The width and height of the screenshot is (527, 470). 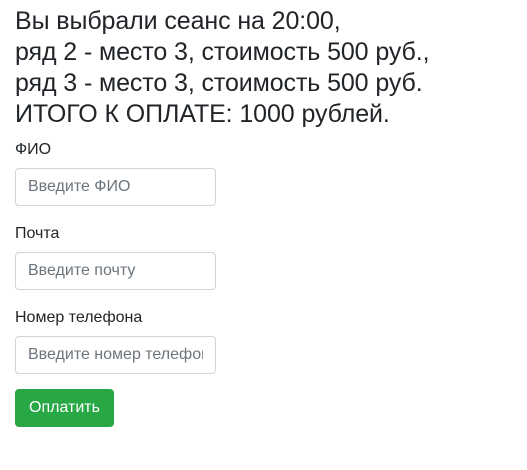 I want to click on pay-button: Оплатить, so click(x=64, y=408).